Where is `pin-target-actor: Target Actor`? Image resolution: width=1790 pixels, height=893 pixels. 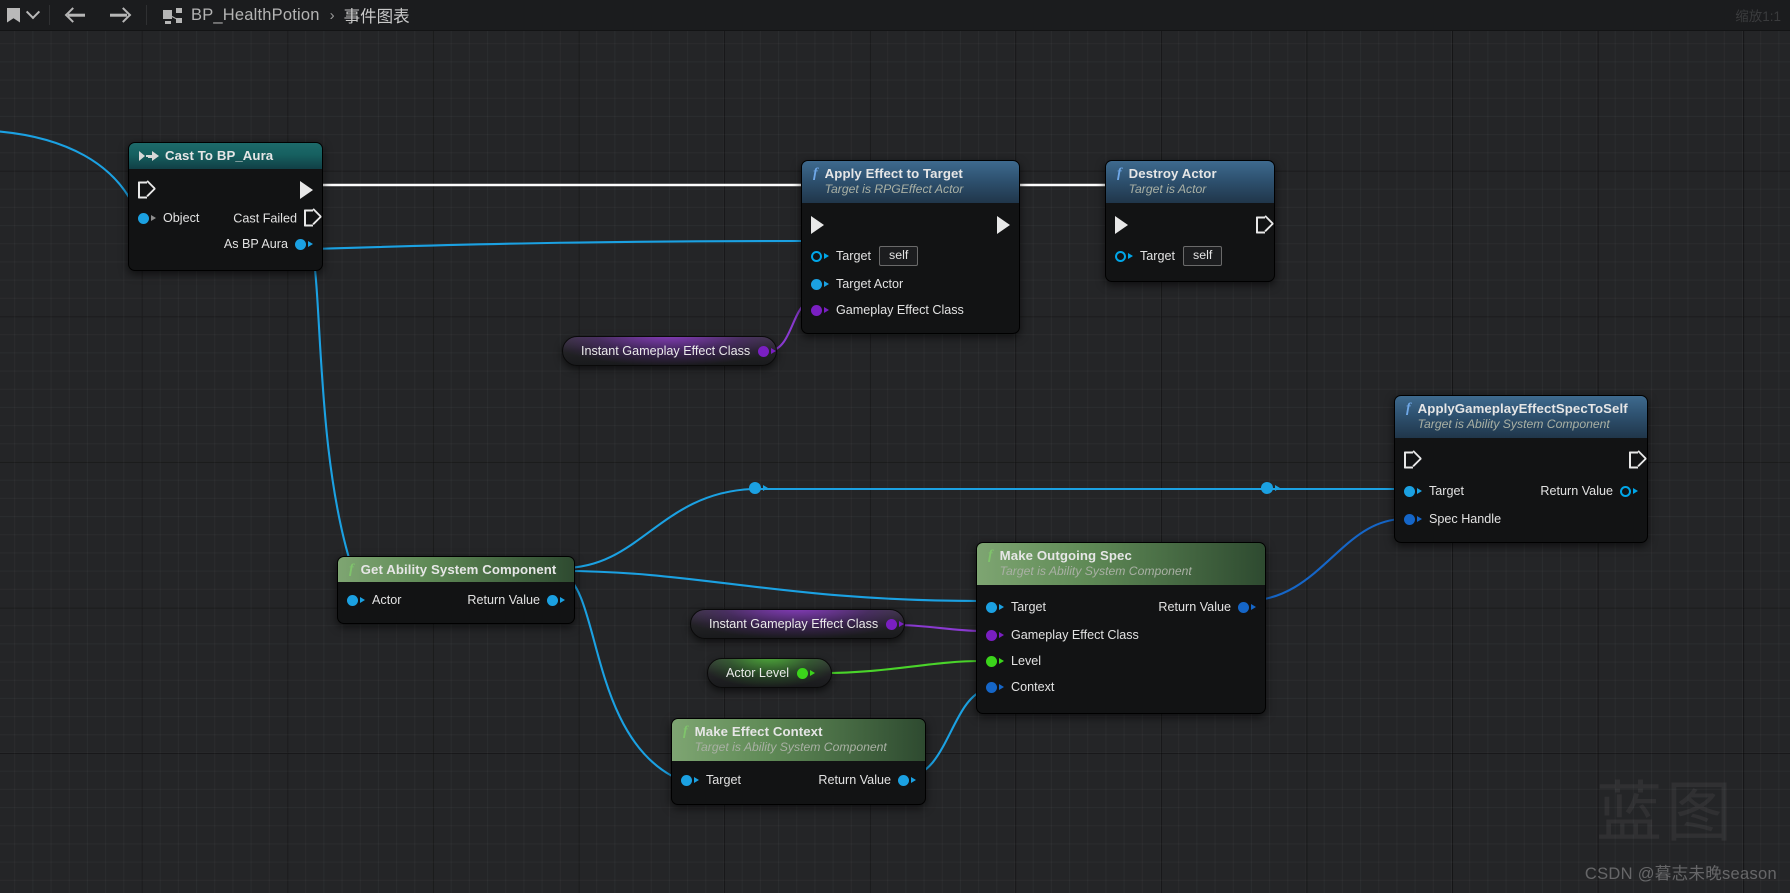
pin-target-actor: Target Actor is located at coordinates (857, 284).